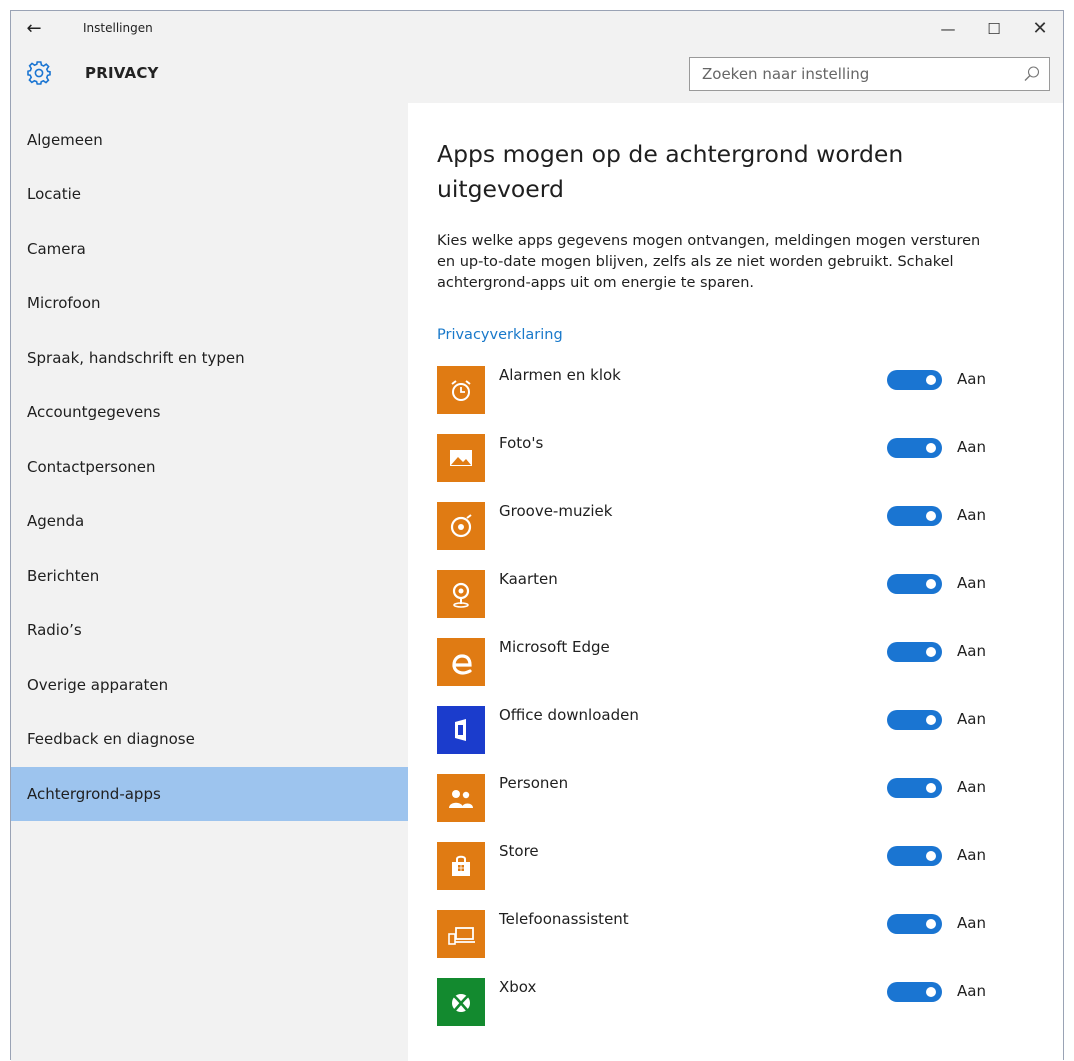 This screenshot has width=1074, height=1061. What do you see at coordinates (209, 412) in the screenshot?
I see `sidebar-item-accountgegevens: Accountgegevens` at bounding box center [209, 412].